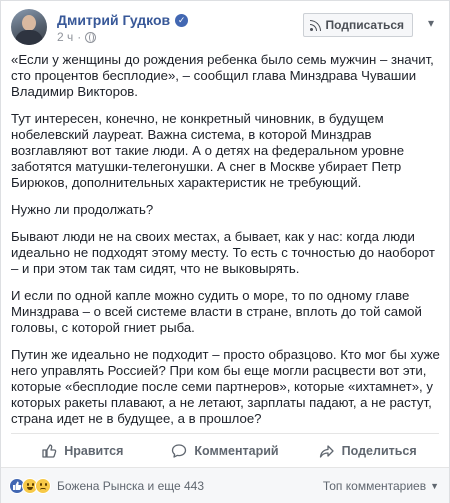 This screenshot has width=450, height=503. I want to click on follow-button: Подписаться, so click(357, 25).